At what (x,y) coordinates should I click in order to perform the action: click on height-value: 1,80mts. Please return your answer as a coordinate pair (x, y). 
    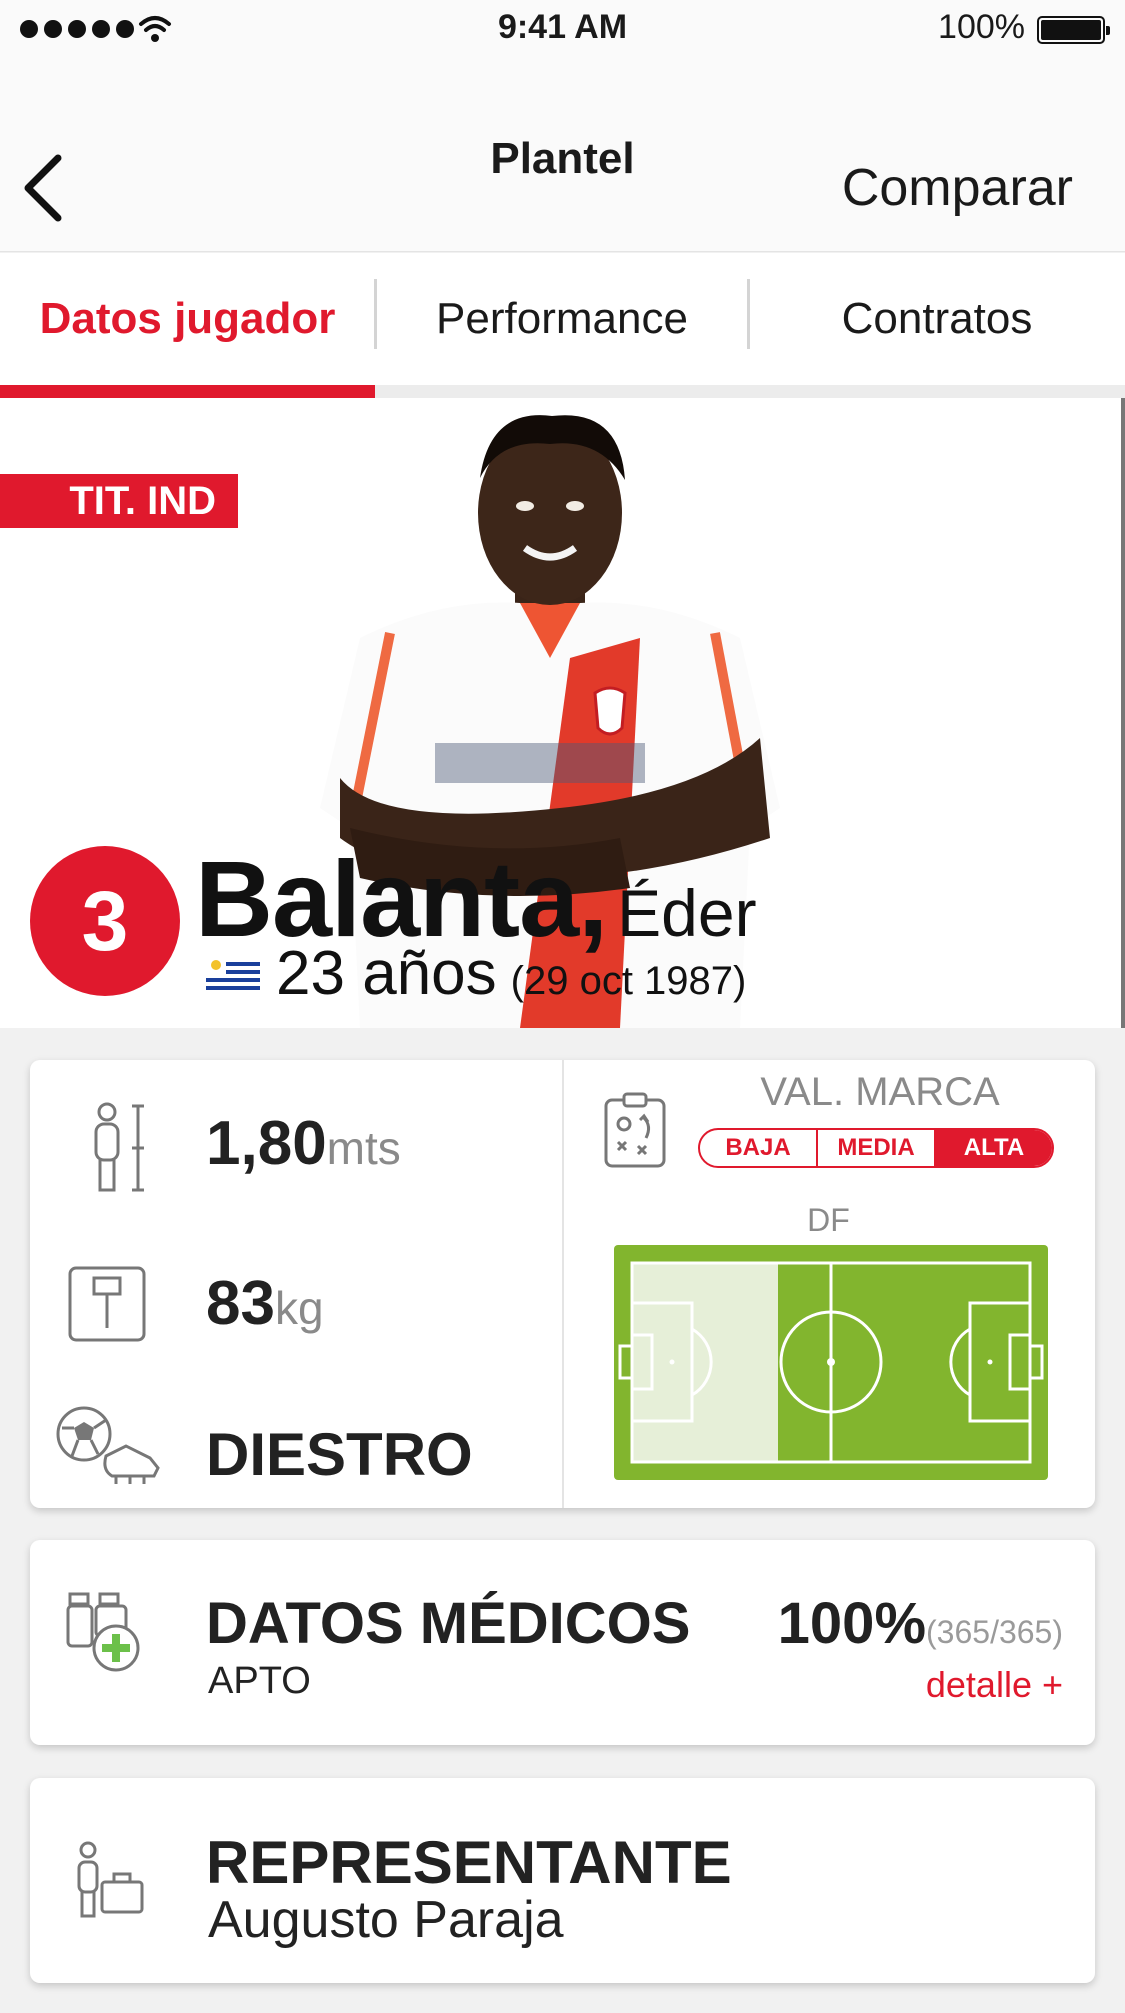
    Looking at the image, I should click on (303, 1143).